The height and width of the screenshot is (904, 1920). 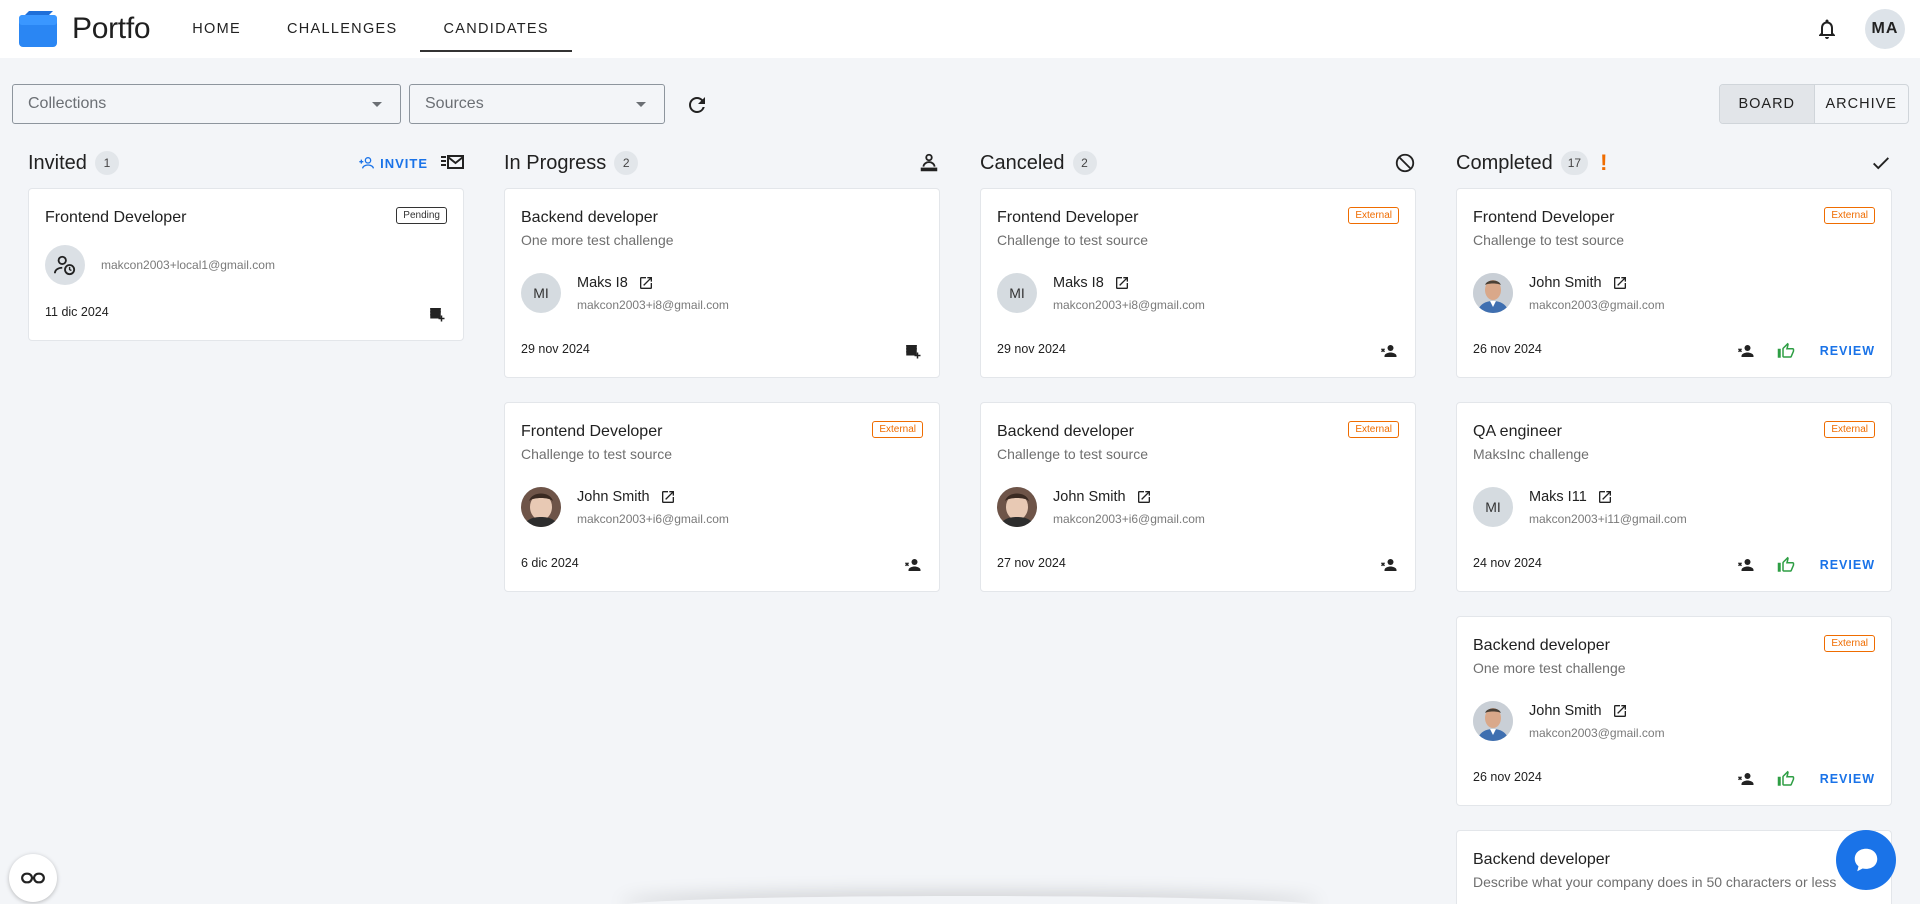 What do you see at coordinates (597, 240) in the screenshot?
I see `card-subtitle: One more test challenge` at bounding box center [597, 240].